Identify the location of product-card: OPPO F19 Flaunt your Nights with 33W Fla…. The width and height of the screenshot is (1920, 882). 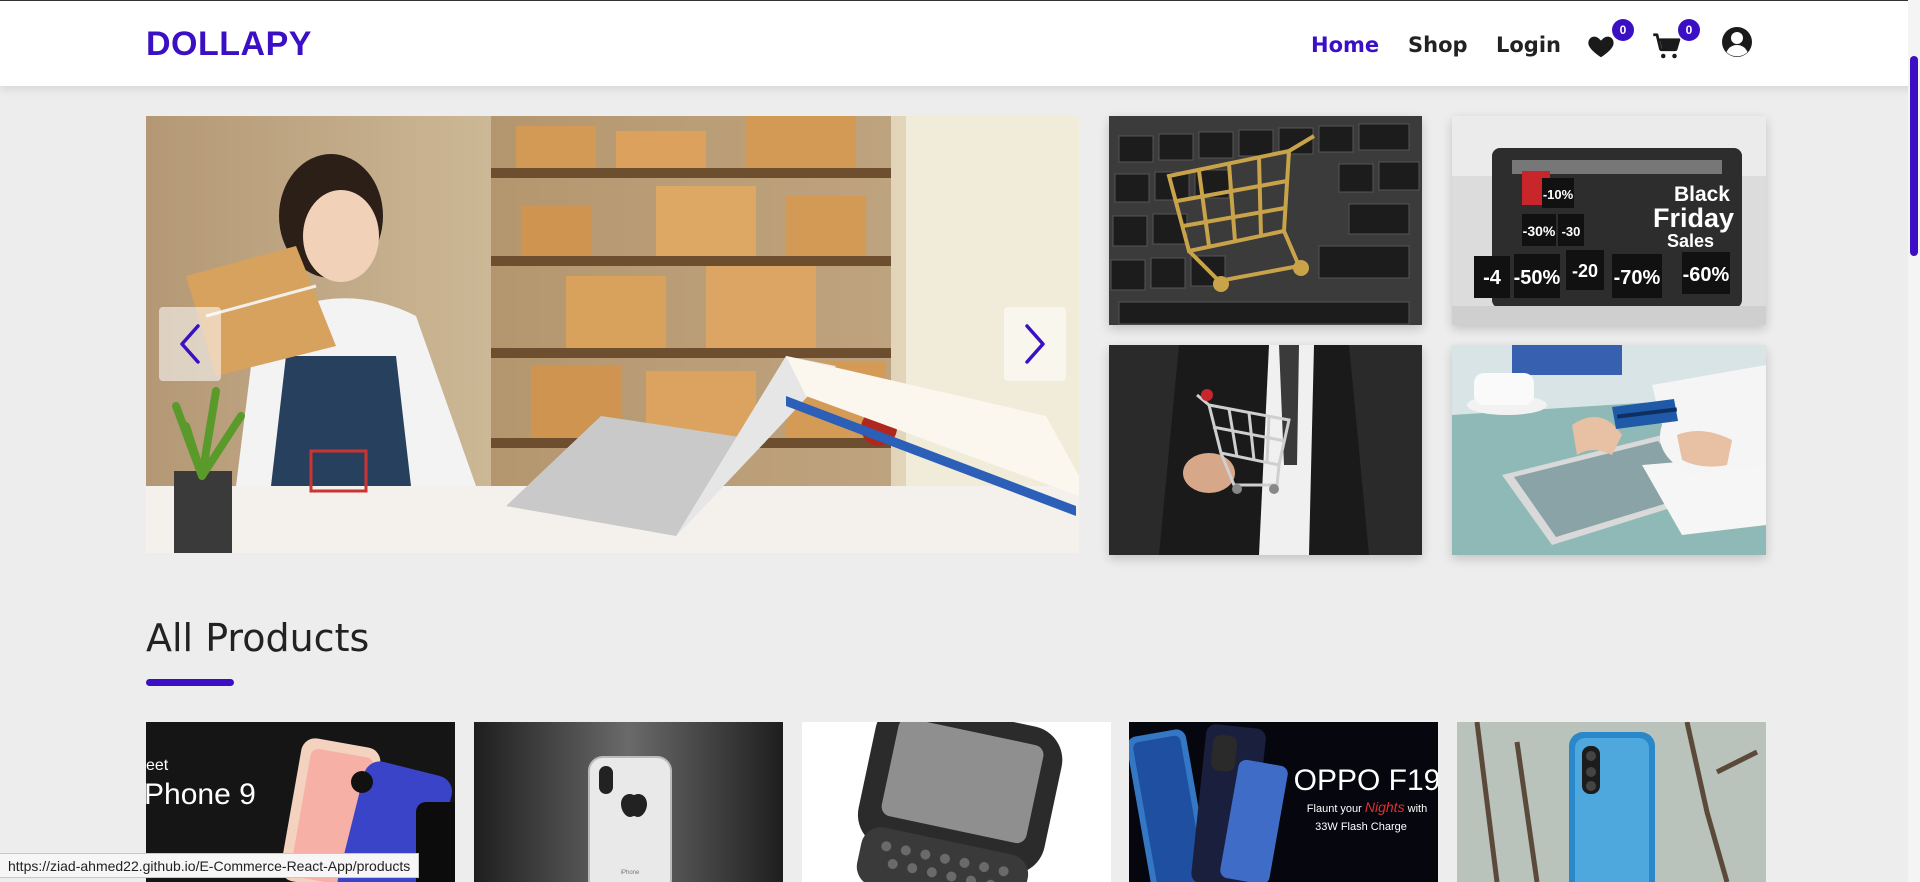
(1283, 802).